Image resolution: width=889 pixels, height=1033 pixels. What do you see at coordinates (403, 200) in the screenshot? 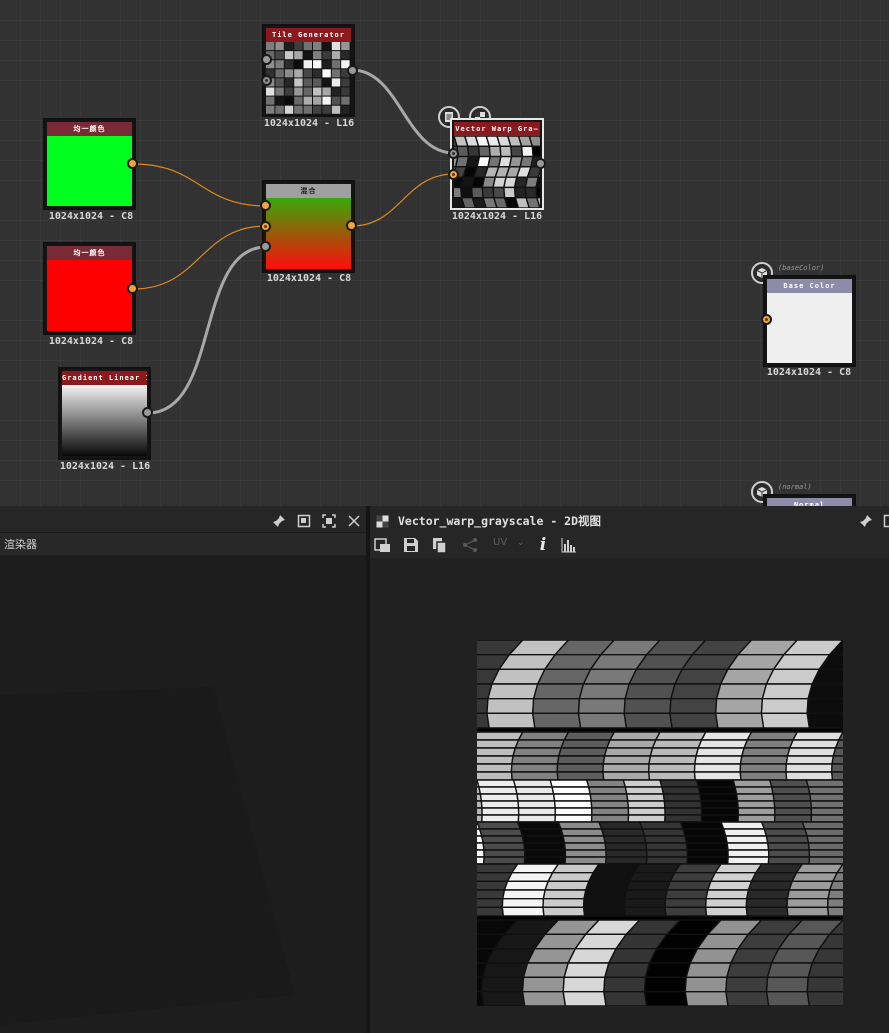
I see `wire-blend-to-warp` at bounding box center [403, 200].